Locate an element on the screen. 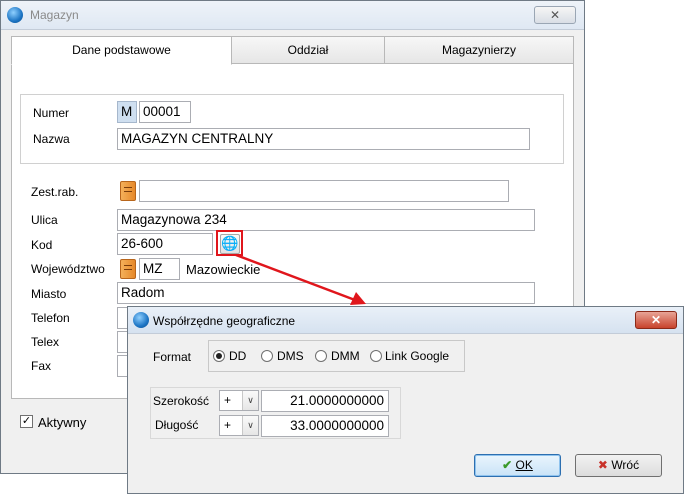  check-icon: ✓ is located at coordinates (26, 421).